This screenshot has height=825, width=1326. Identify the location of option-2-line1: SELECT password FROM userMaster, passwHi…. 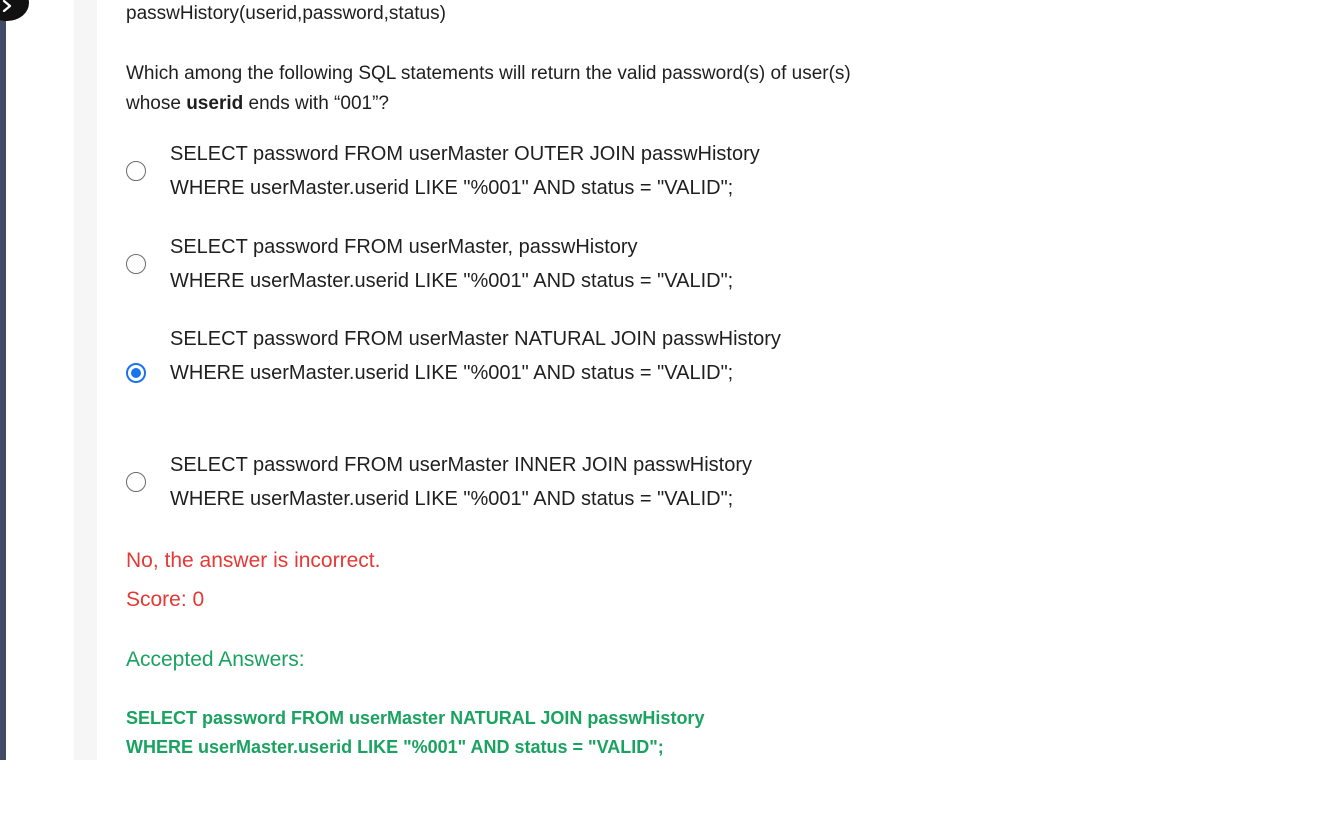
(404, 247).